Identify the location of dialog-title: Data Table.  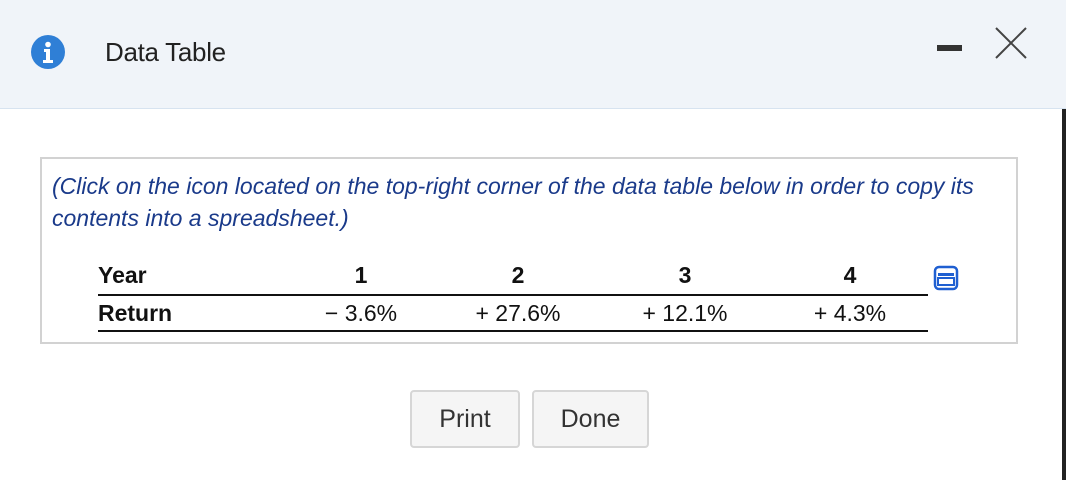
(165, 52).